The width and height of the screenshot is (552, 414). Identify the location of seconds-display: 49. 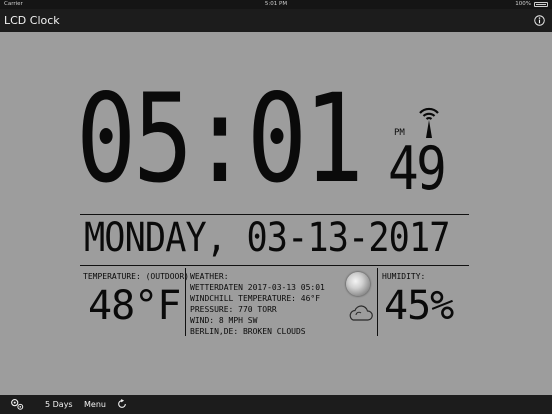
(417, 169).